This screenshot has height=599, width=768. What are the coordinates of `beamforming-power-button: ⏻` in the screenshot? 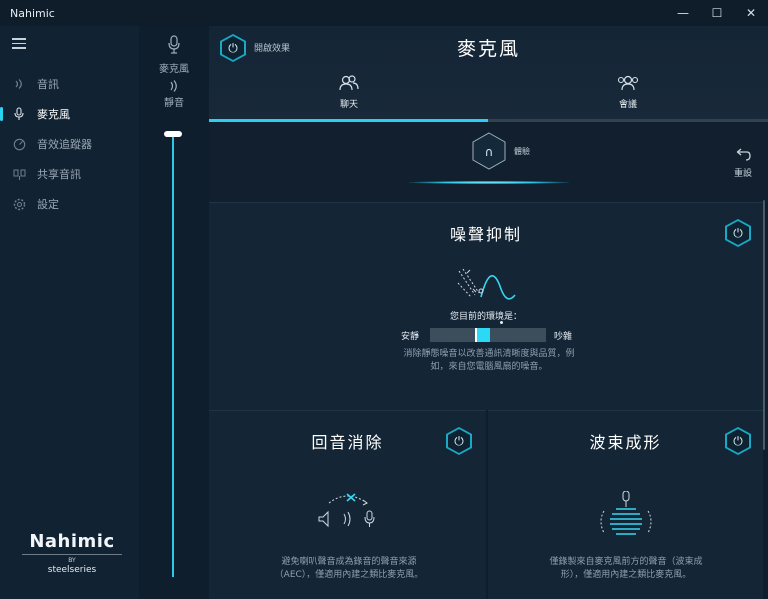 It's located at (738, 441).